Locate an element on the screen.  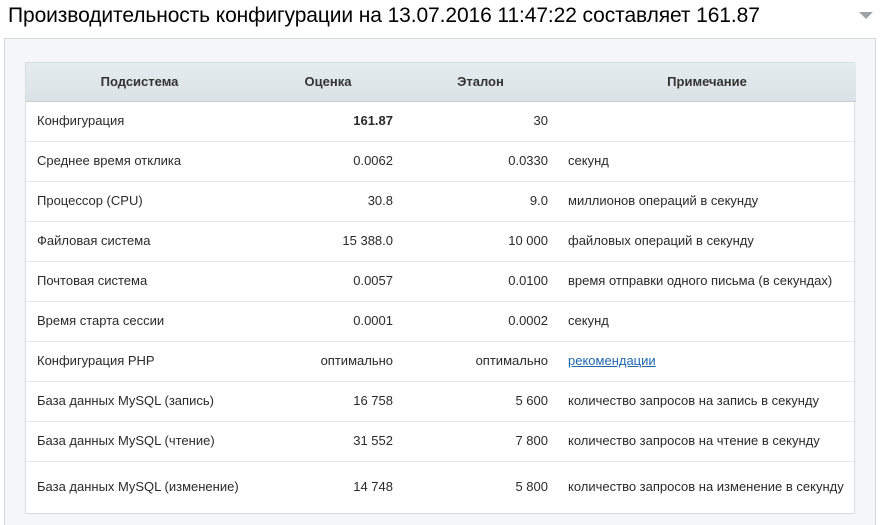
column-header-reference: Эталон is located at coordinates (480, 82).